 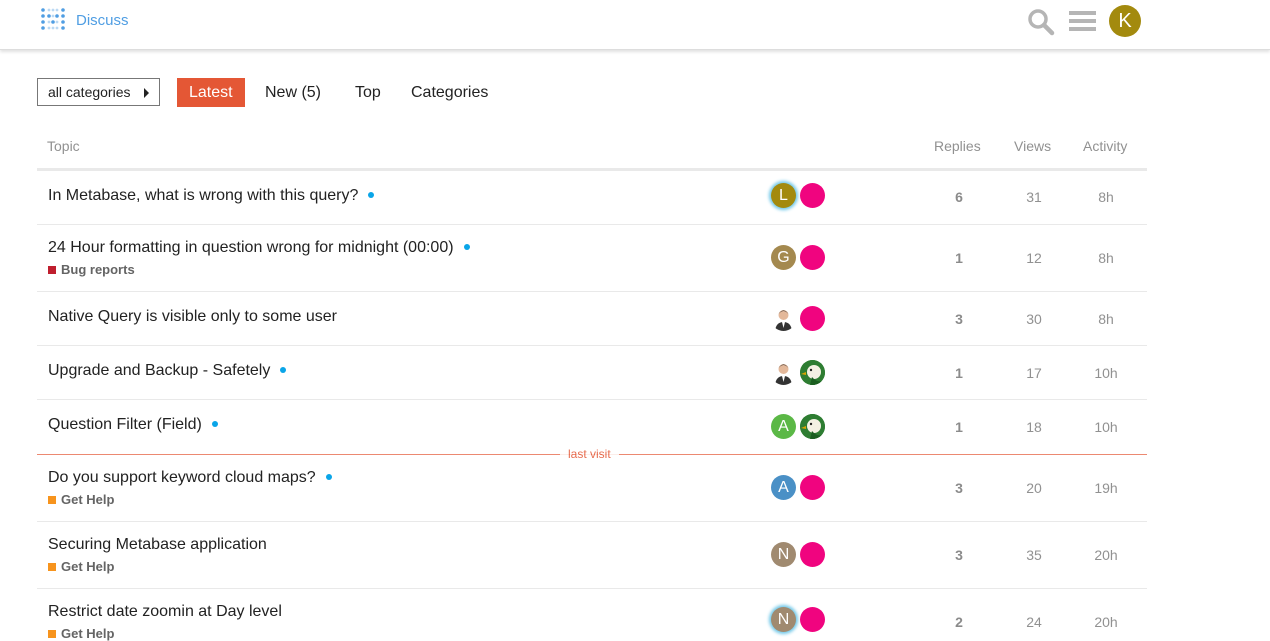 I want to click on poster-avatar: L, so click(x=783, y=195).